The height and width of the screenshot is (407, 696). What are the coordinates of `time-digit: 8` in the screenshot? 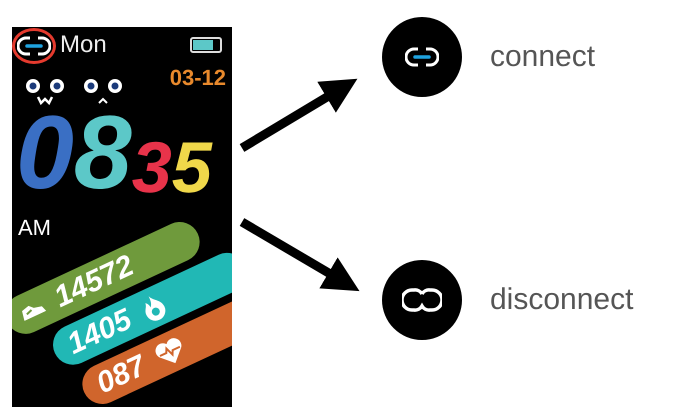 It's located at (103, 154).